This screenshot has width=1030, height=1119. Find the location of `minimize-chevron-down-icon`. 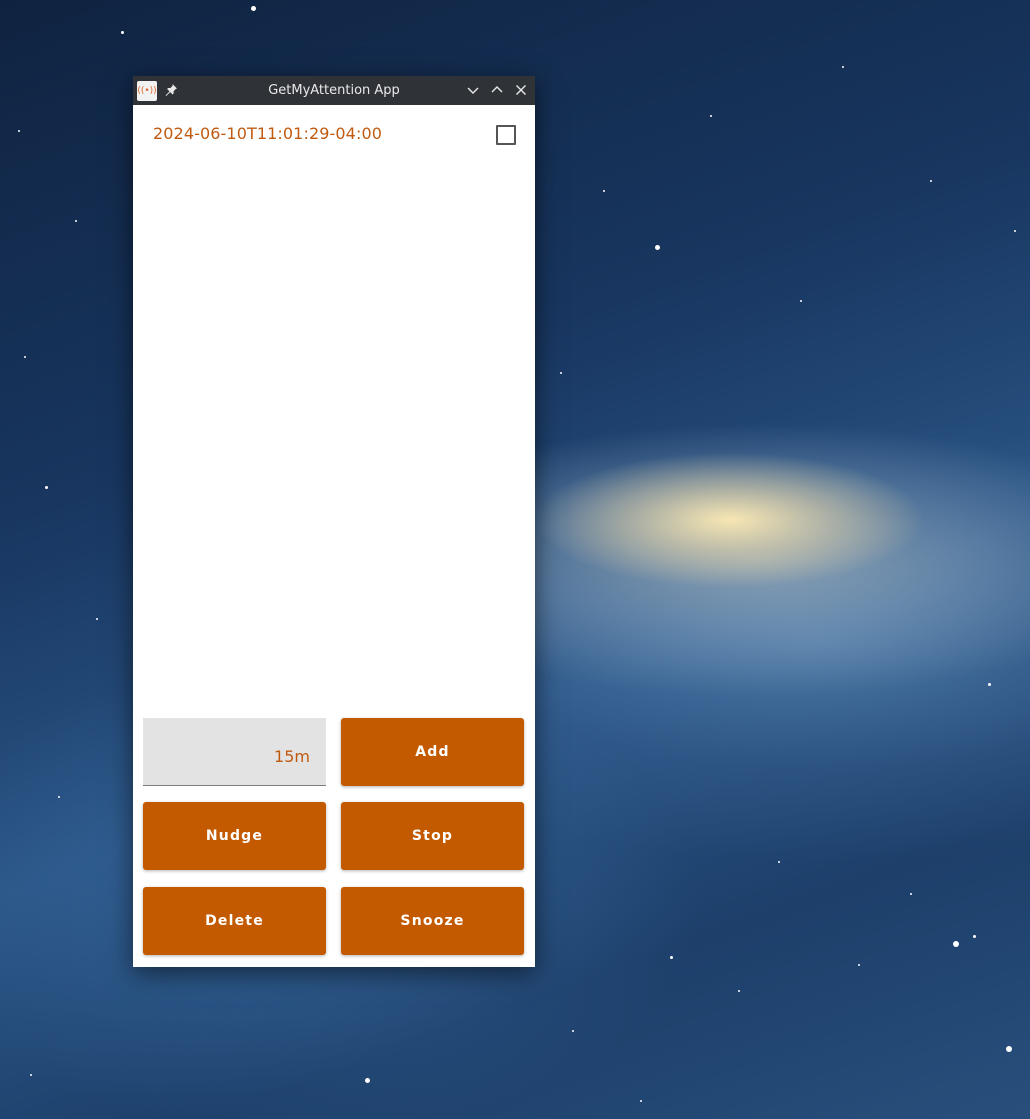

minimize-chevron-down-icon is located at coordinates (473, 90).